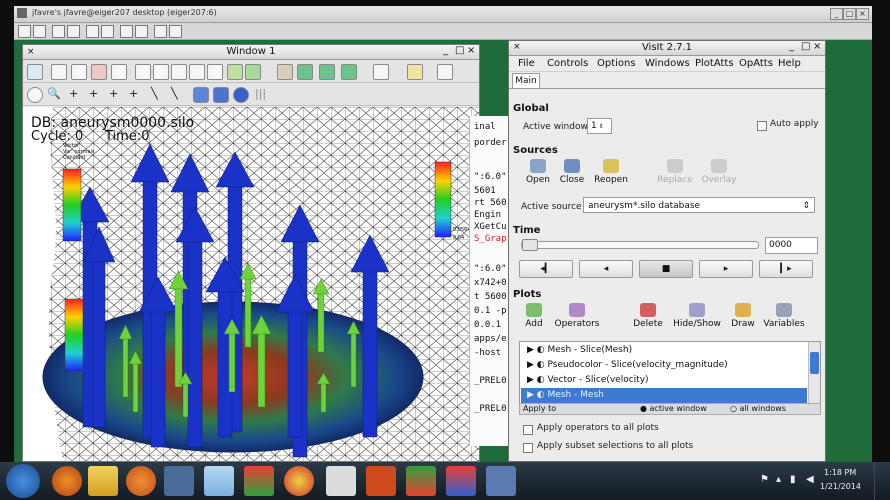 This screenshot has height=500, width=890. Describe the element at coordinates (143, 72) in the screenshot. I see `layout-1x1-icon` at that location.